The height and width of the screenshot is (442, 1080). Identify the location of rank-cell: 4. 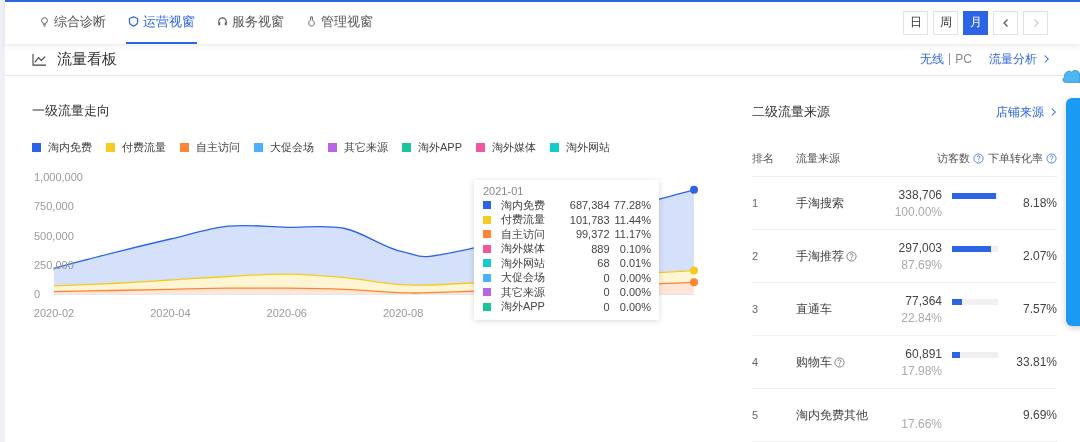
(755, 362).